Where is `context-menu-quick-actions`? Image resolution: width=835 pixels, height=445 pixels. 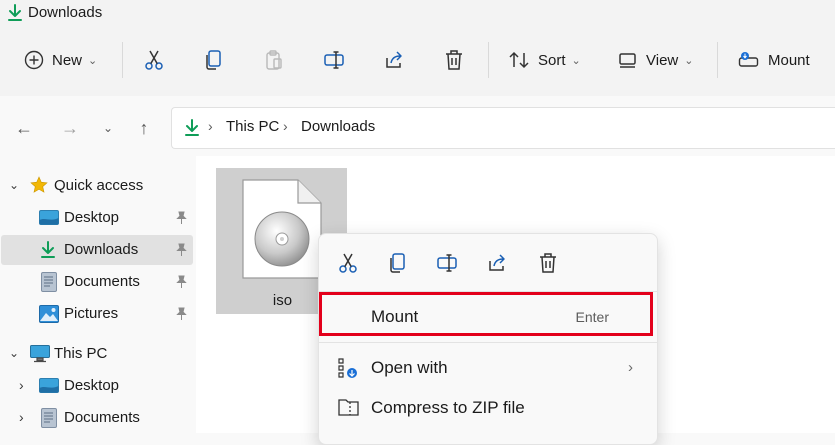
context-menu-quick-actions is located at coordinates (488, 262).